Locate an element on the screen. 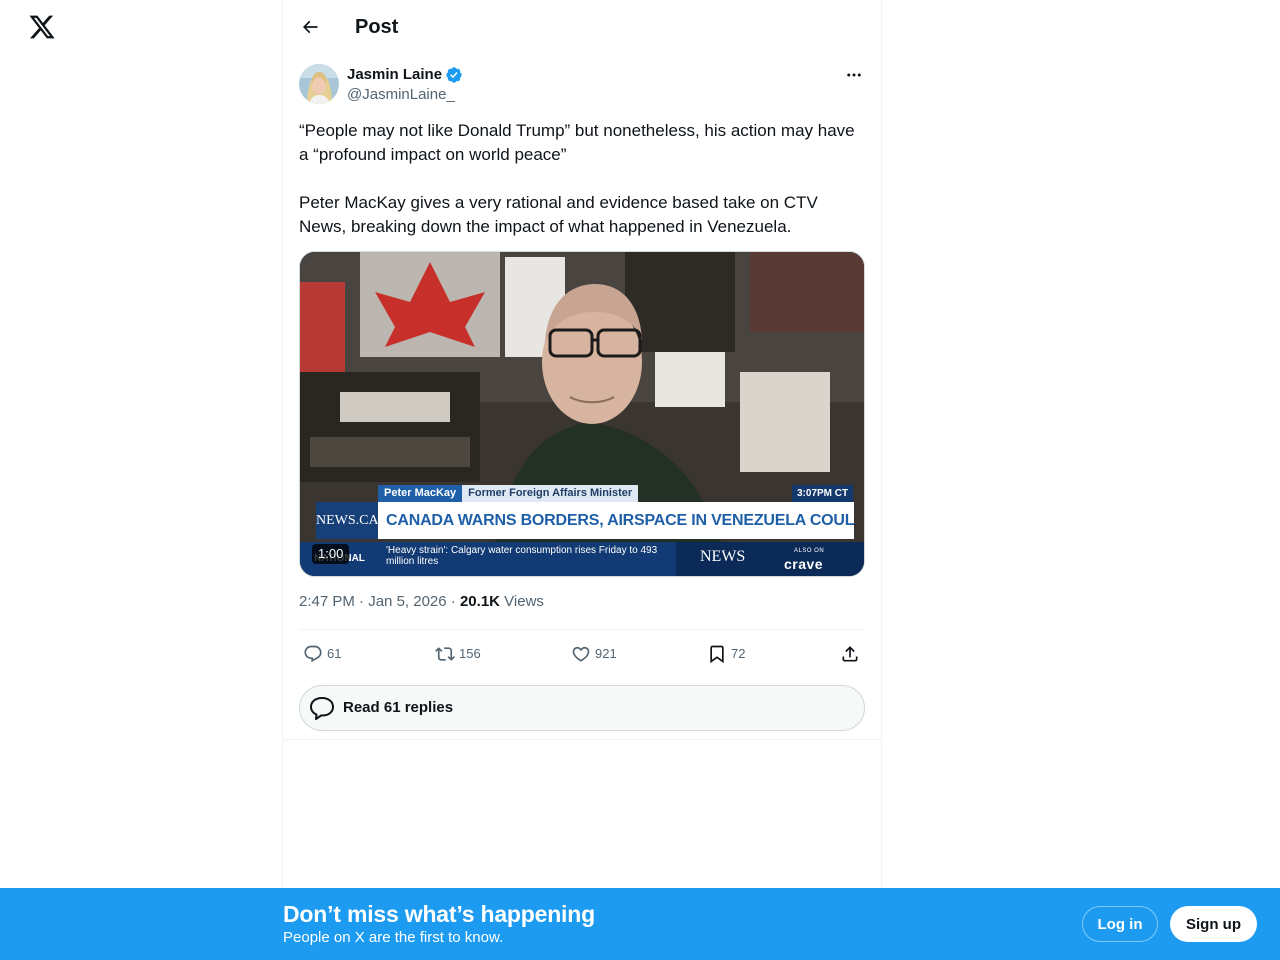 The image size is (1280, 960). page-title: Post is located at coordinates (377, 27).